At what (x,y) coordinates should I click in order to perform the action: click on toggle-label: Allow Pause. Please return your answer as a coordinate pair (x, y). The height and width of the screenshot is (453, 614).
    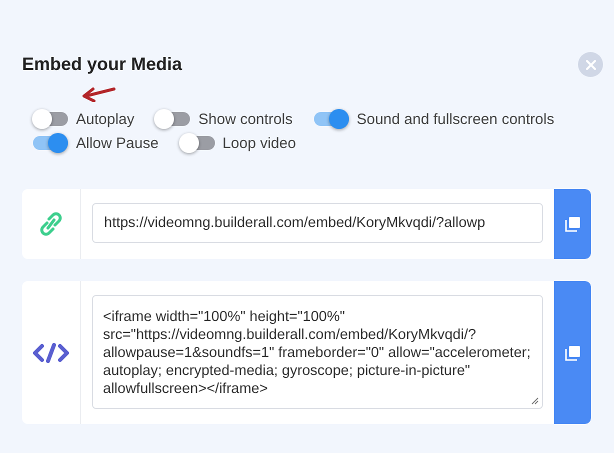
    Looking at the image, I should click on (117, 143).